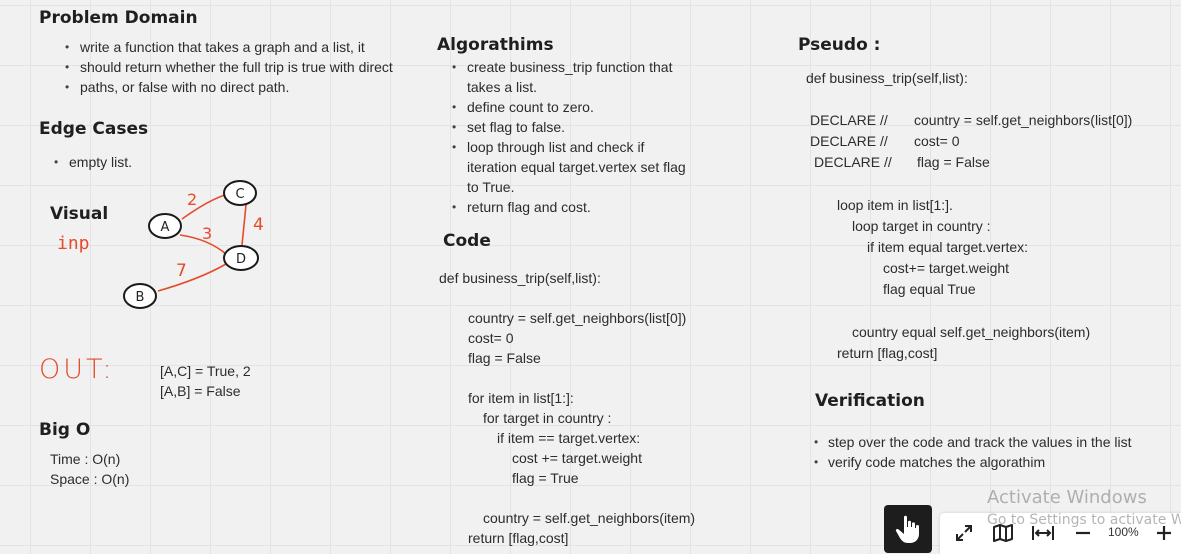  Describe the element at coordinates (971, 332) in the screenshot. I see `pseudo-line: country equal self.get_neighbors(item)` at that location.